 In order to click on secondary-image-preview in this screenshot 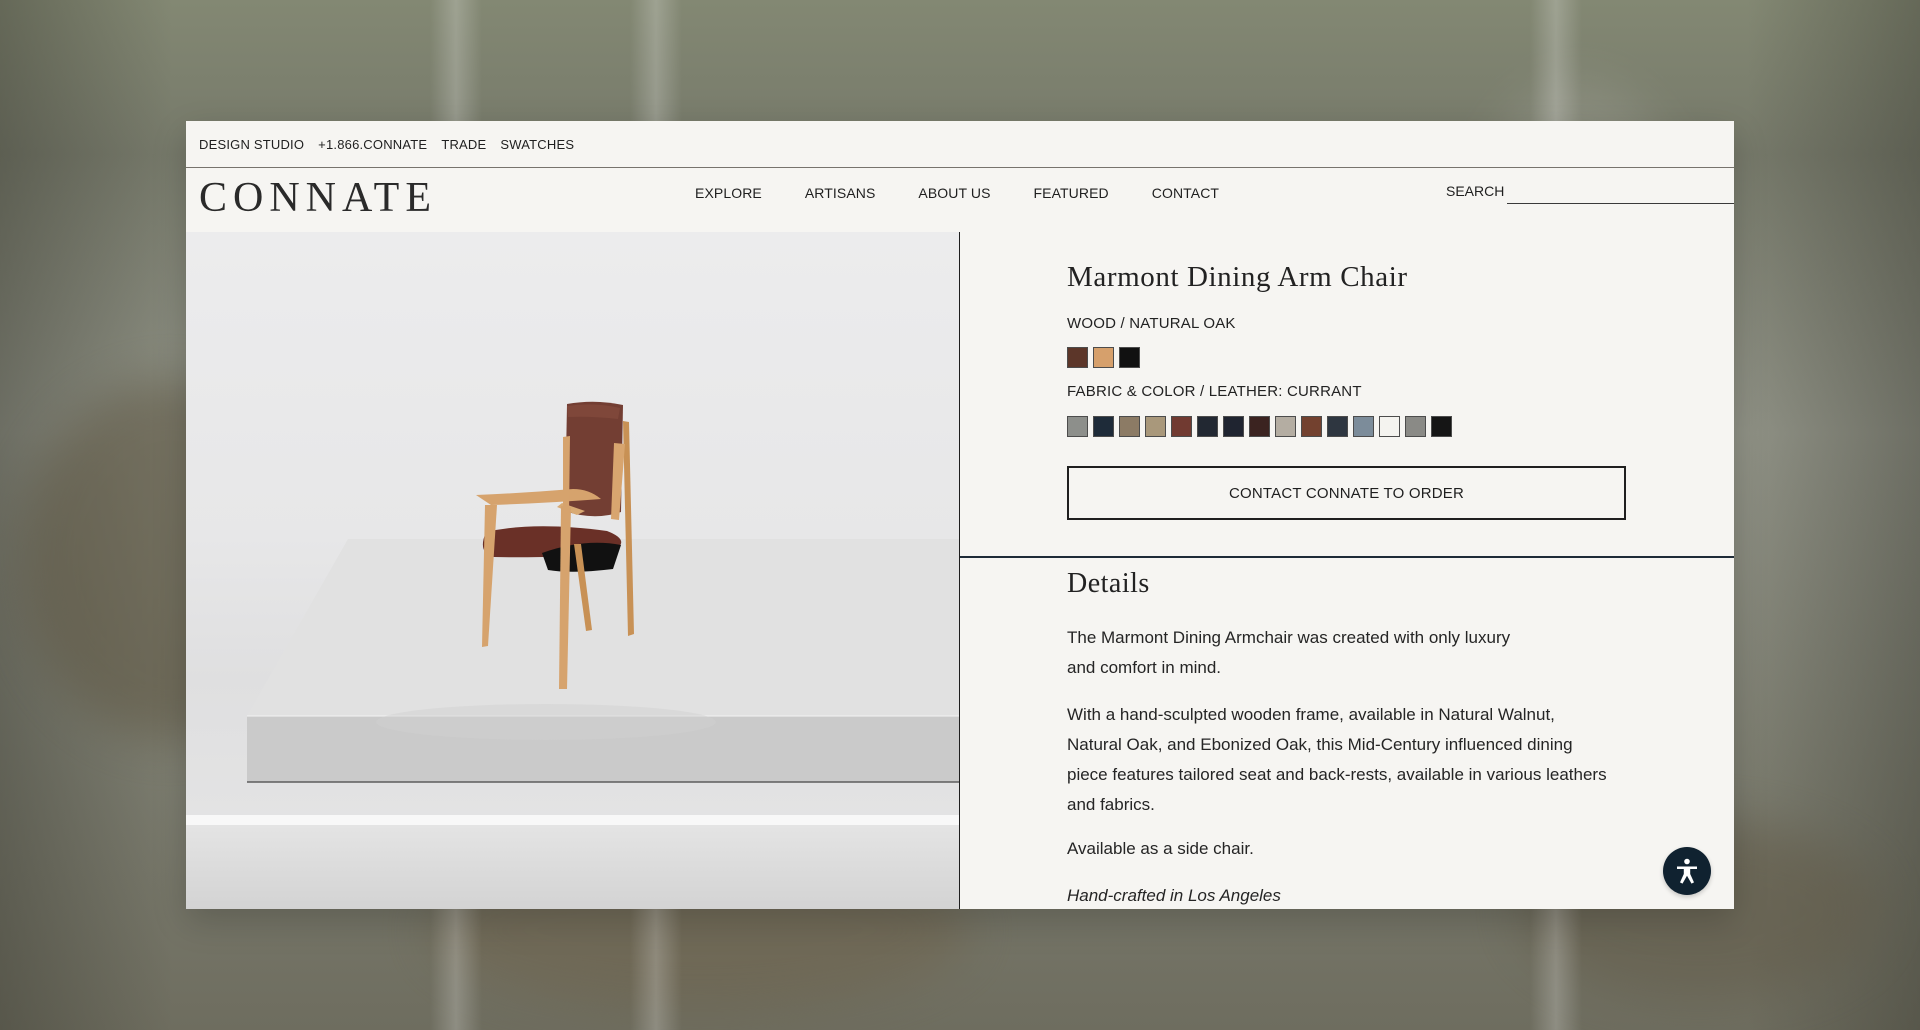, I will do `click(572, 867)`.